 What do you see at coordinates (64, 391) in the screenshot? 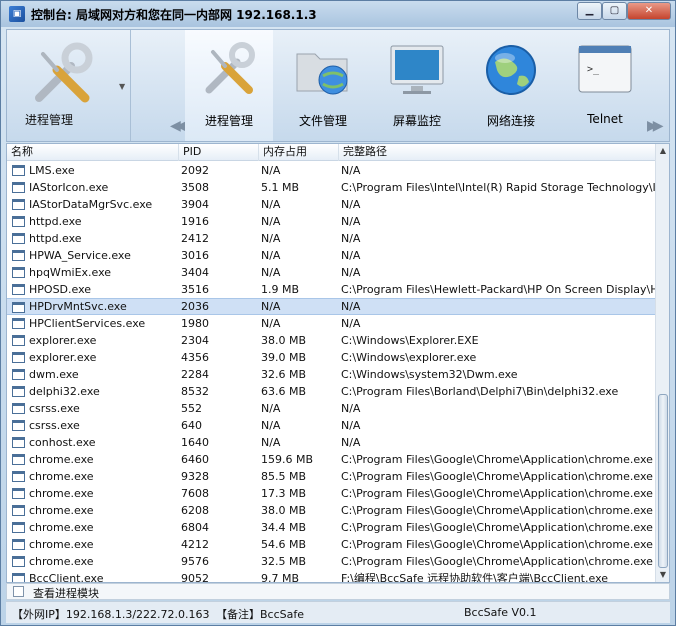
I see `process-name: delphi32.exe` at bounding box center [64, 391].